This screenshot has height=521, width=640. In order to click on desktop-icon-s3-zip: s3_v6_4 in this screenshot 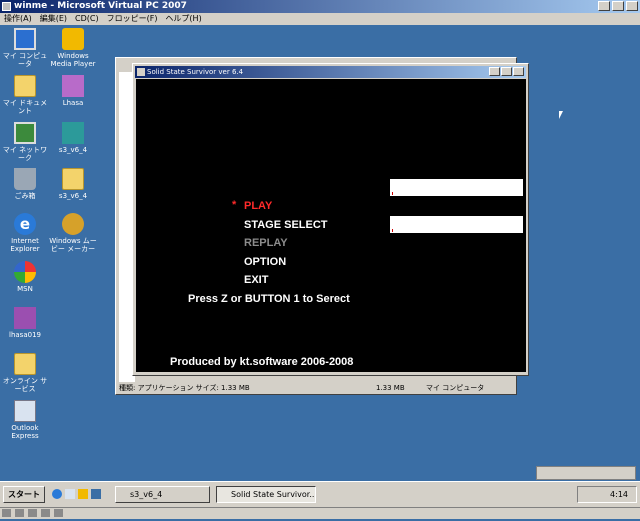, I will do `click(73, 138)`.